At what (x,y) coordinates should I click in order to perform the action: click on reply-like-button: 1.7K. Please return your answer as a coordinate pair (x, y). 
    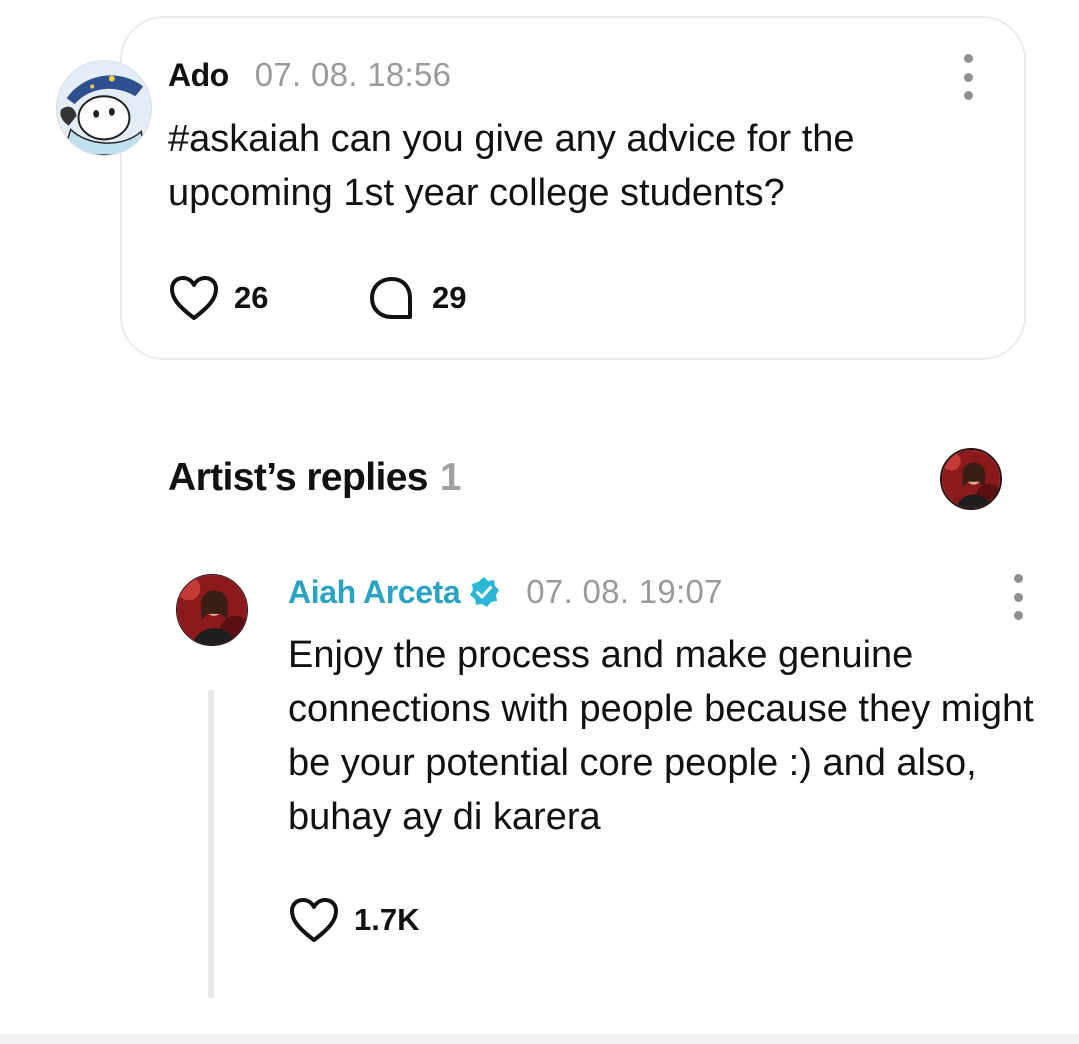
    Looking at the image, I should click on (353, 920).